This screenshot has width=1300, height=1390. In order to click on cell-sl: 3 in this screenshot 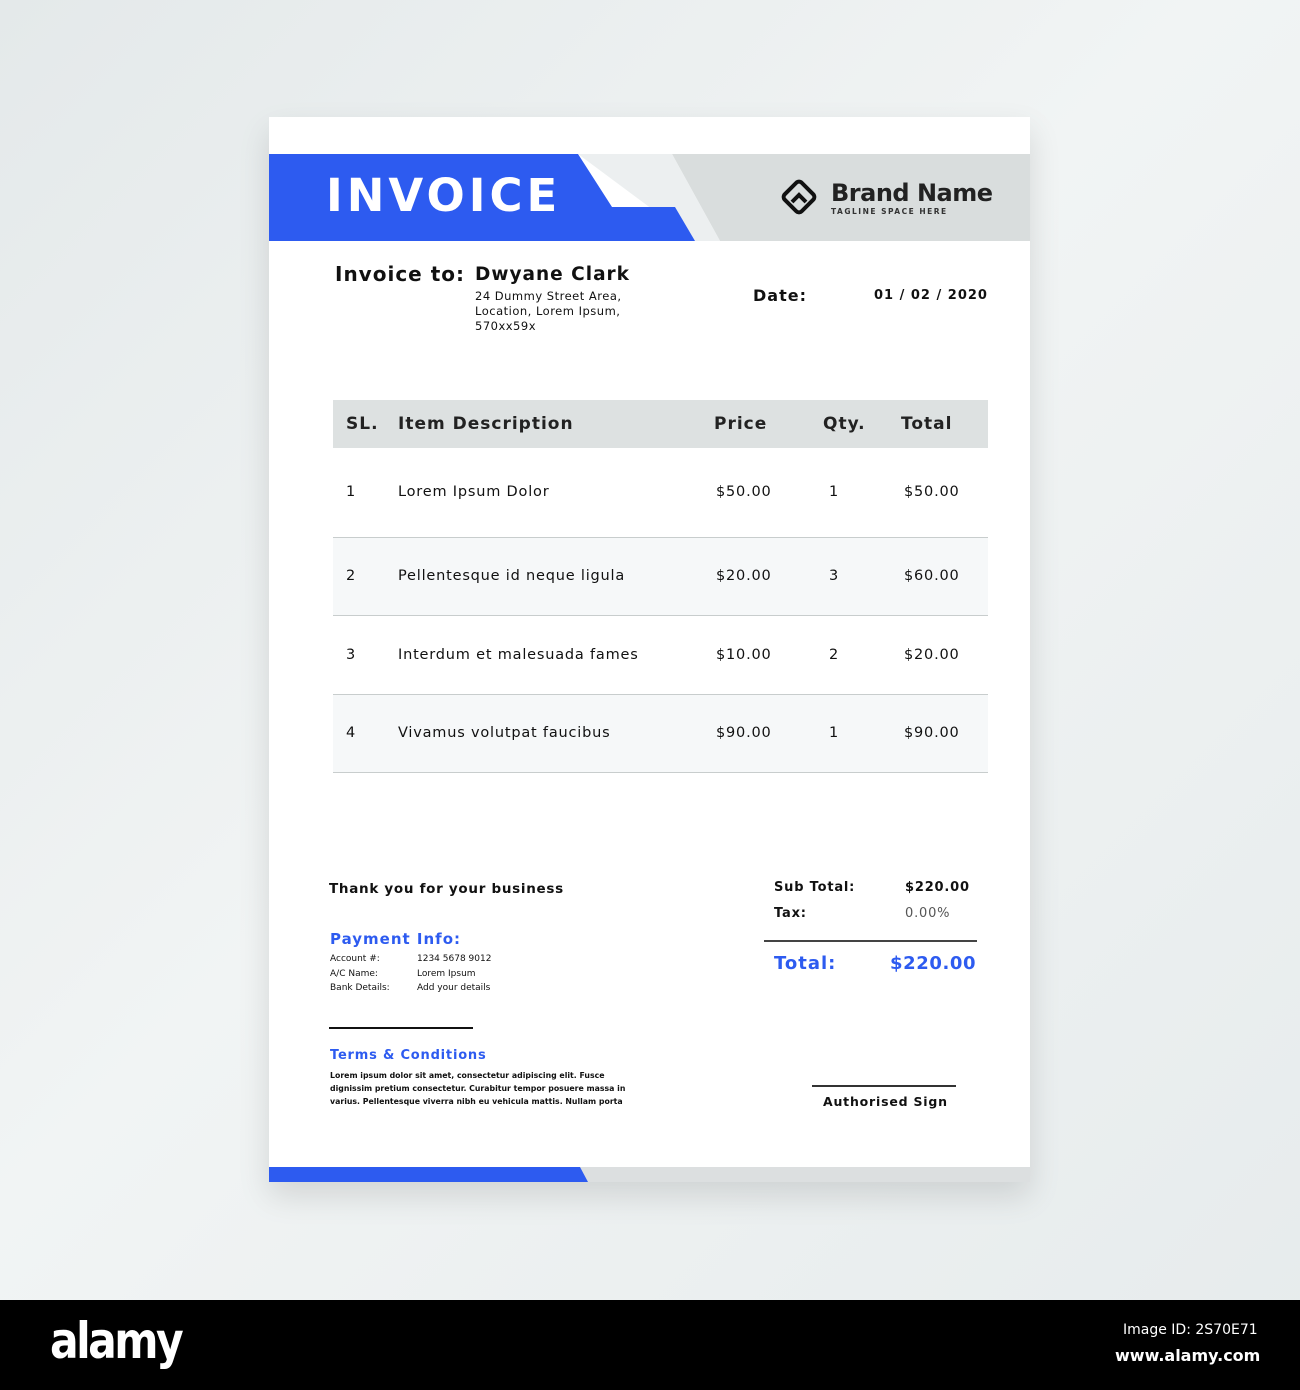, I will do `click(365, 655)`.